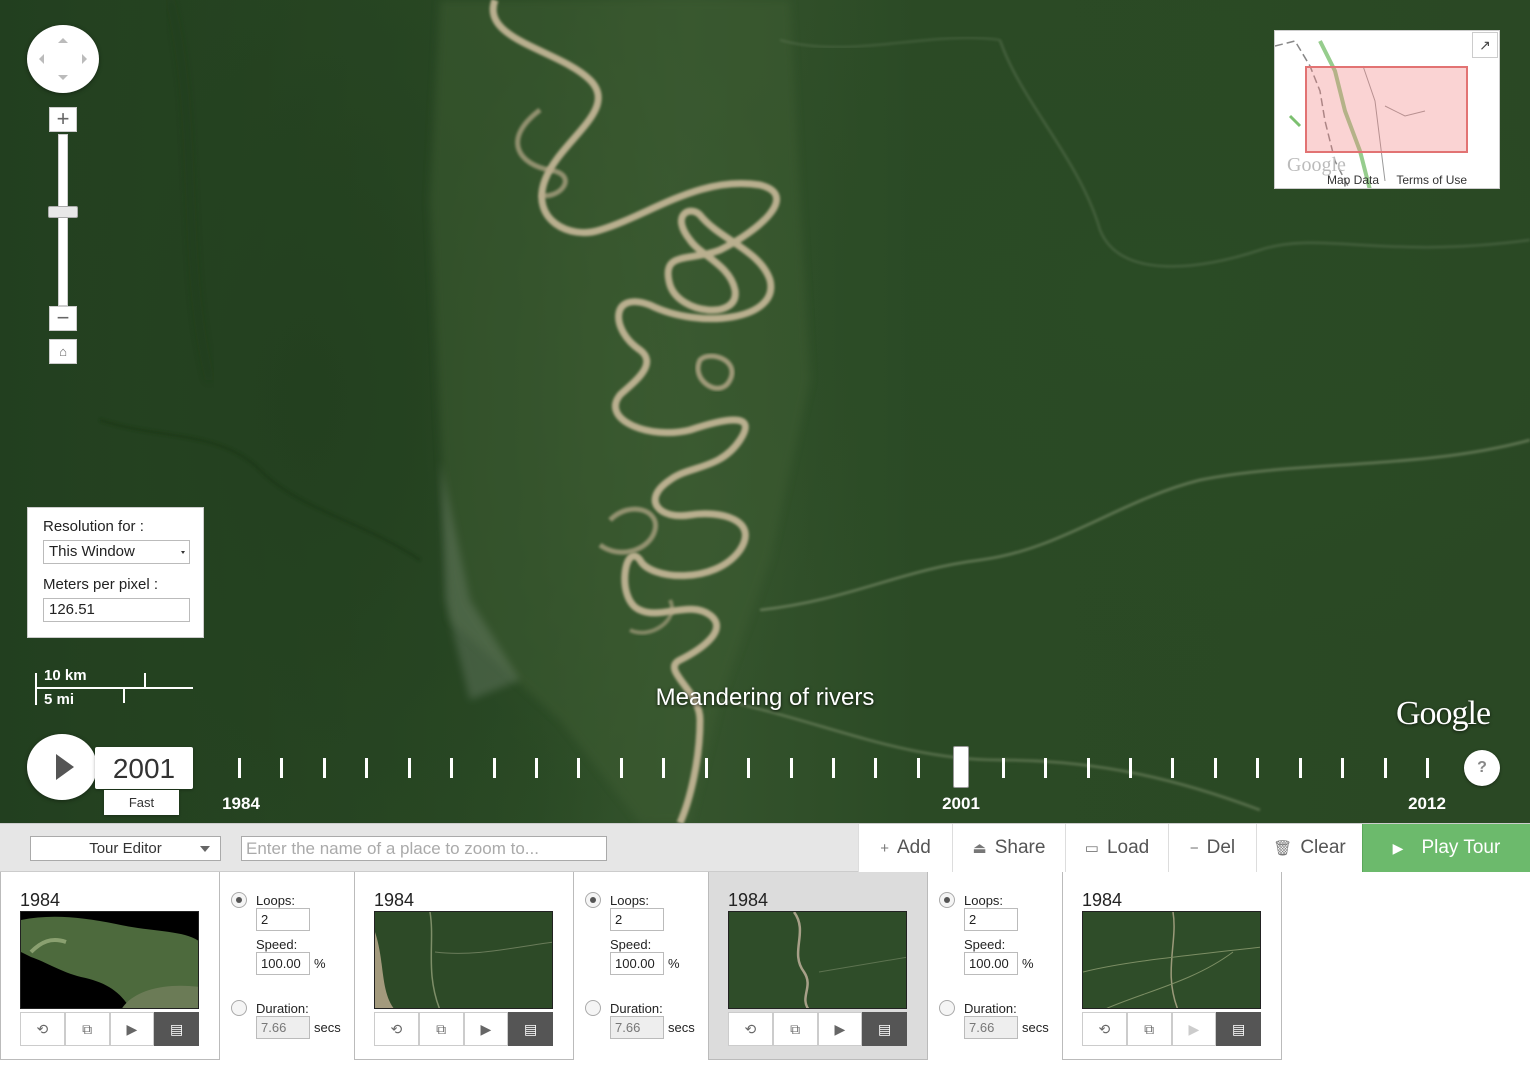 Image resolution: width=1530 pixels, height=1080 pixels. What do you see at coordinates (125, 848) in the screenshot?
I see `mode-select: Tour Editor` at bounding box center [125, 848].